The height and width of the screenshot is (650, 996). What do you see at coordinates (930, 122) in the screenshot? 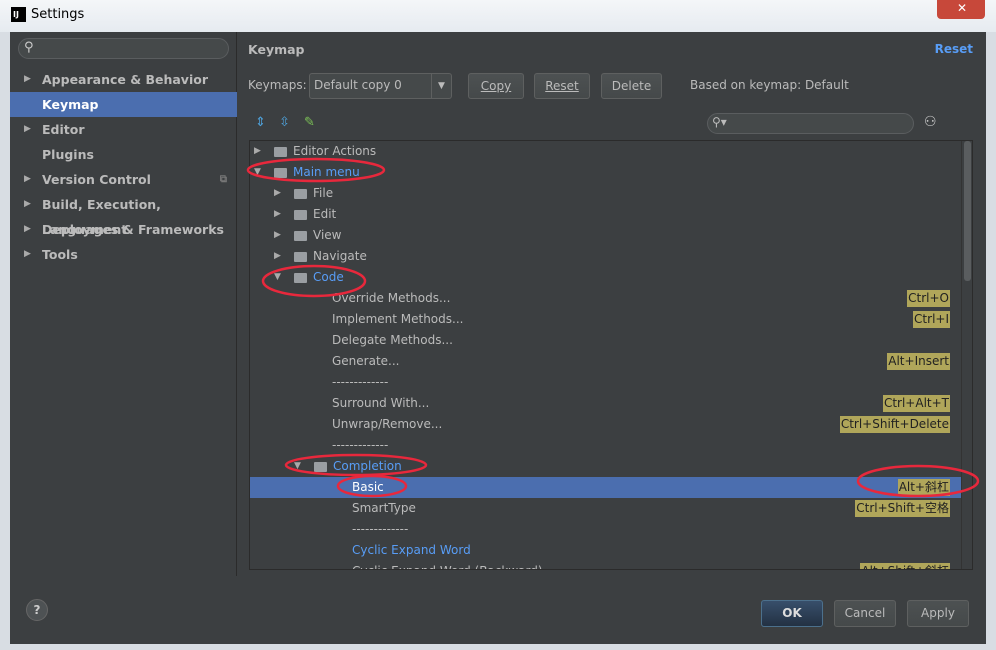
I see `find-by-shortcut-icon: ⚇` at bounding box center [930, 122].